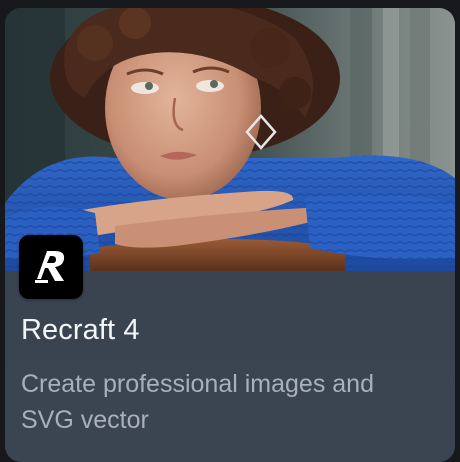 This screenshot has width=460, height=462. Describe the element at coordinates (80, 330) in the screenshot. I see `card-title: Recraft 4` at that location.